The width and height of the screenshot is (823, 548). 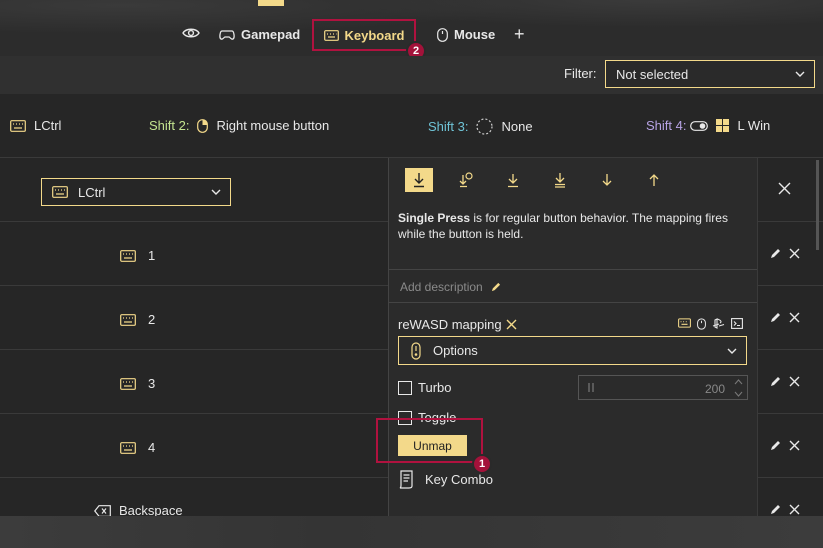 What do you see at coordinates (466, 180) in the screenshot?
I see `double-press-icon` at bounding box center [466, 180].